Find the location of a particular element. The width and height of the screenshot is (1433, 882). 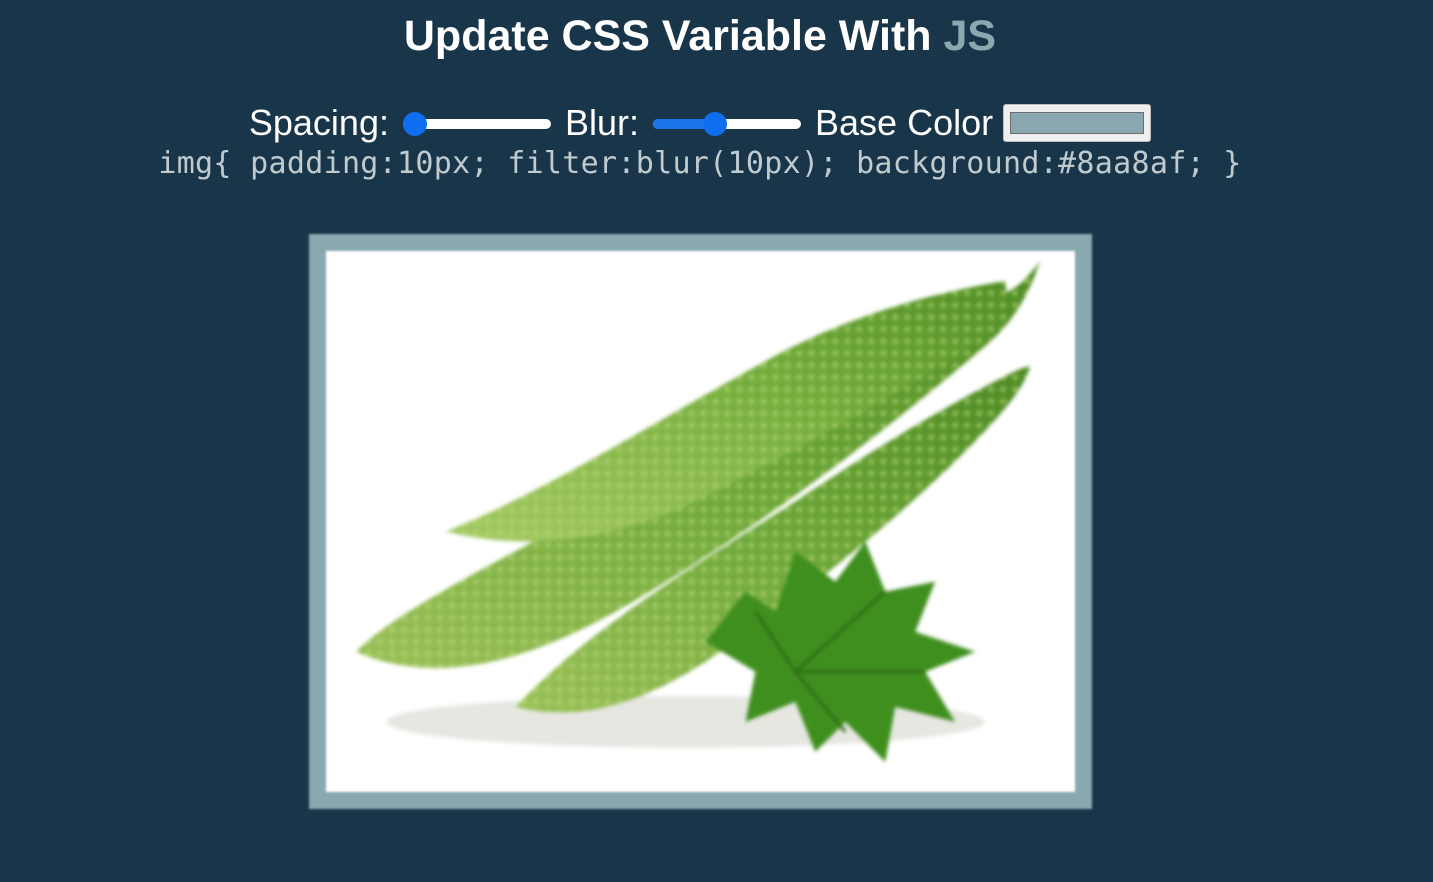

controls-bar: Spacing: Blur: Base Color is located at coordinates (700, 123).